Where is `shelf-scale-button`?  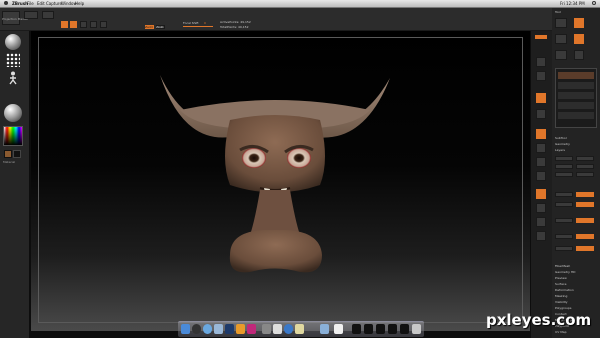 shelf-scale-button is located at coordinates (541, 162).